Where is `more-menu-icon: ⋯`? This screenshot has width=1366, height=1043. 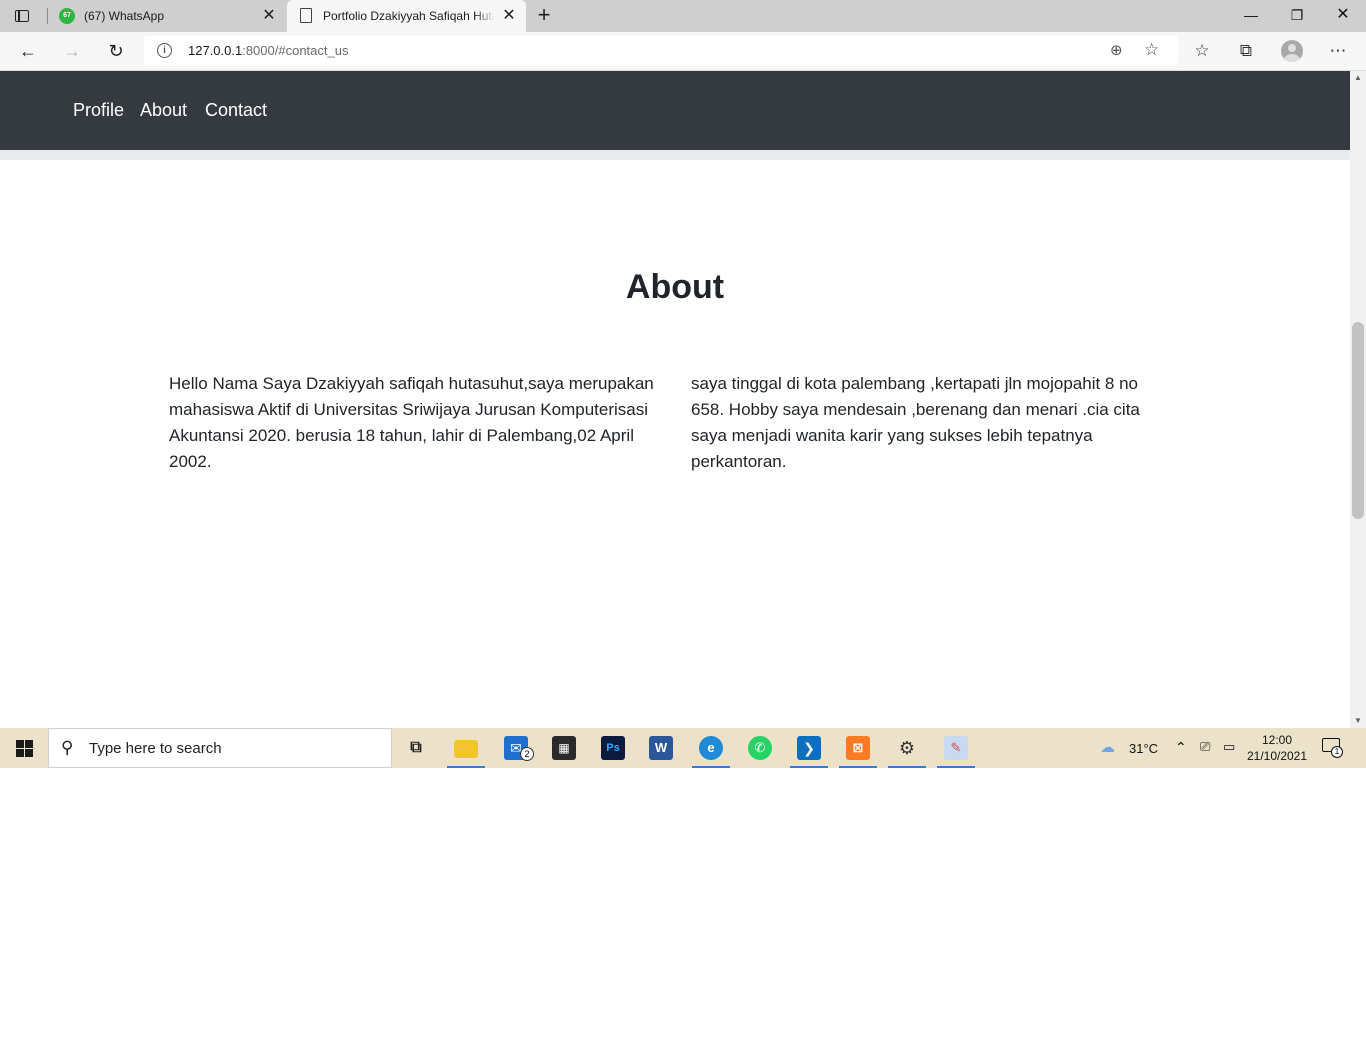 more-menu-icon: ⋯ is located at coordinates (1338, 51).